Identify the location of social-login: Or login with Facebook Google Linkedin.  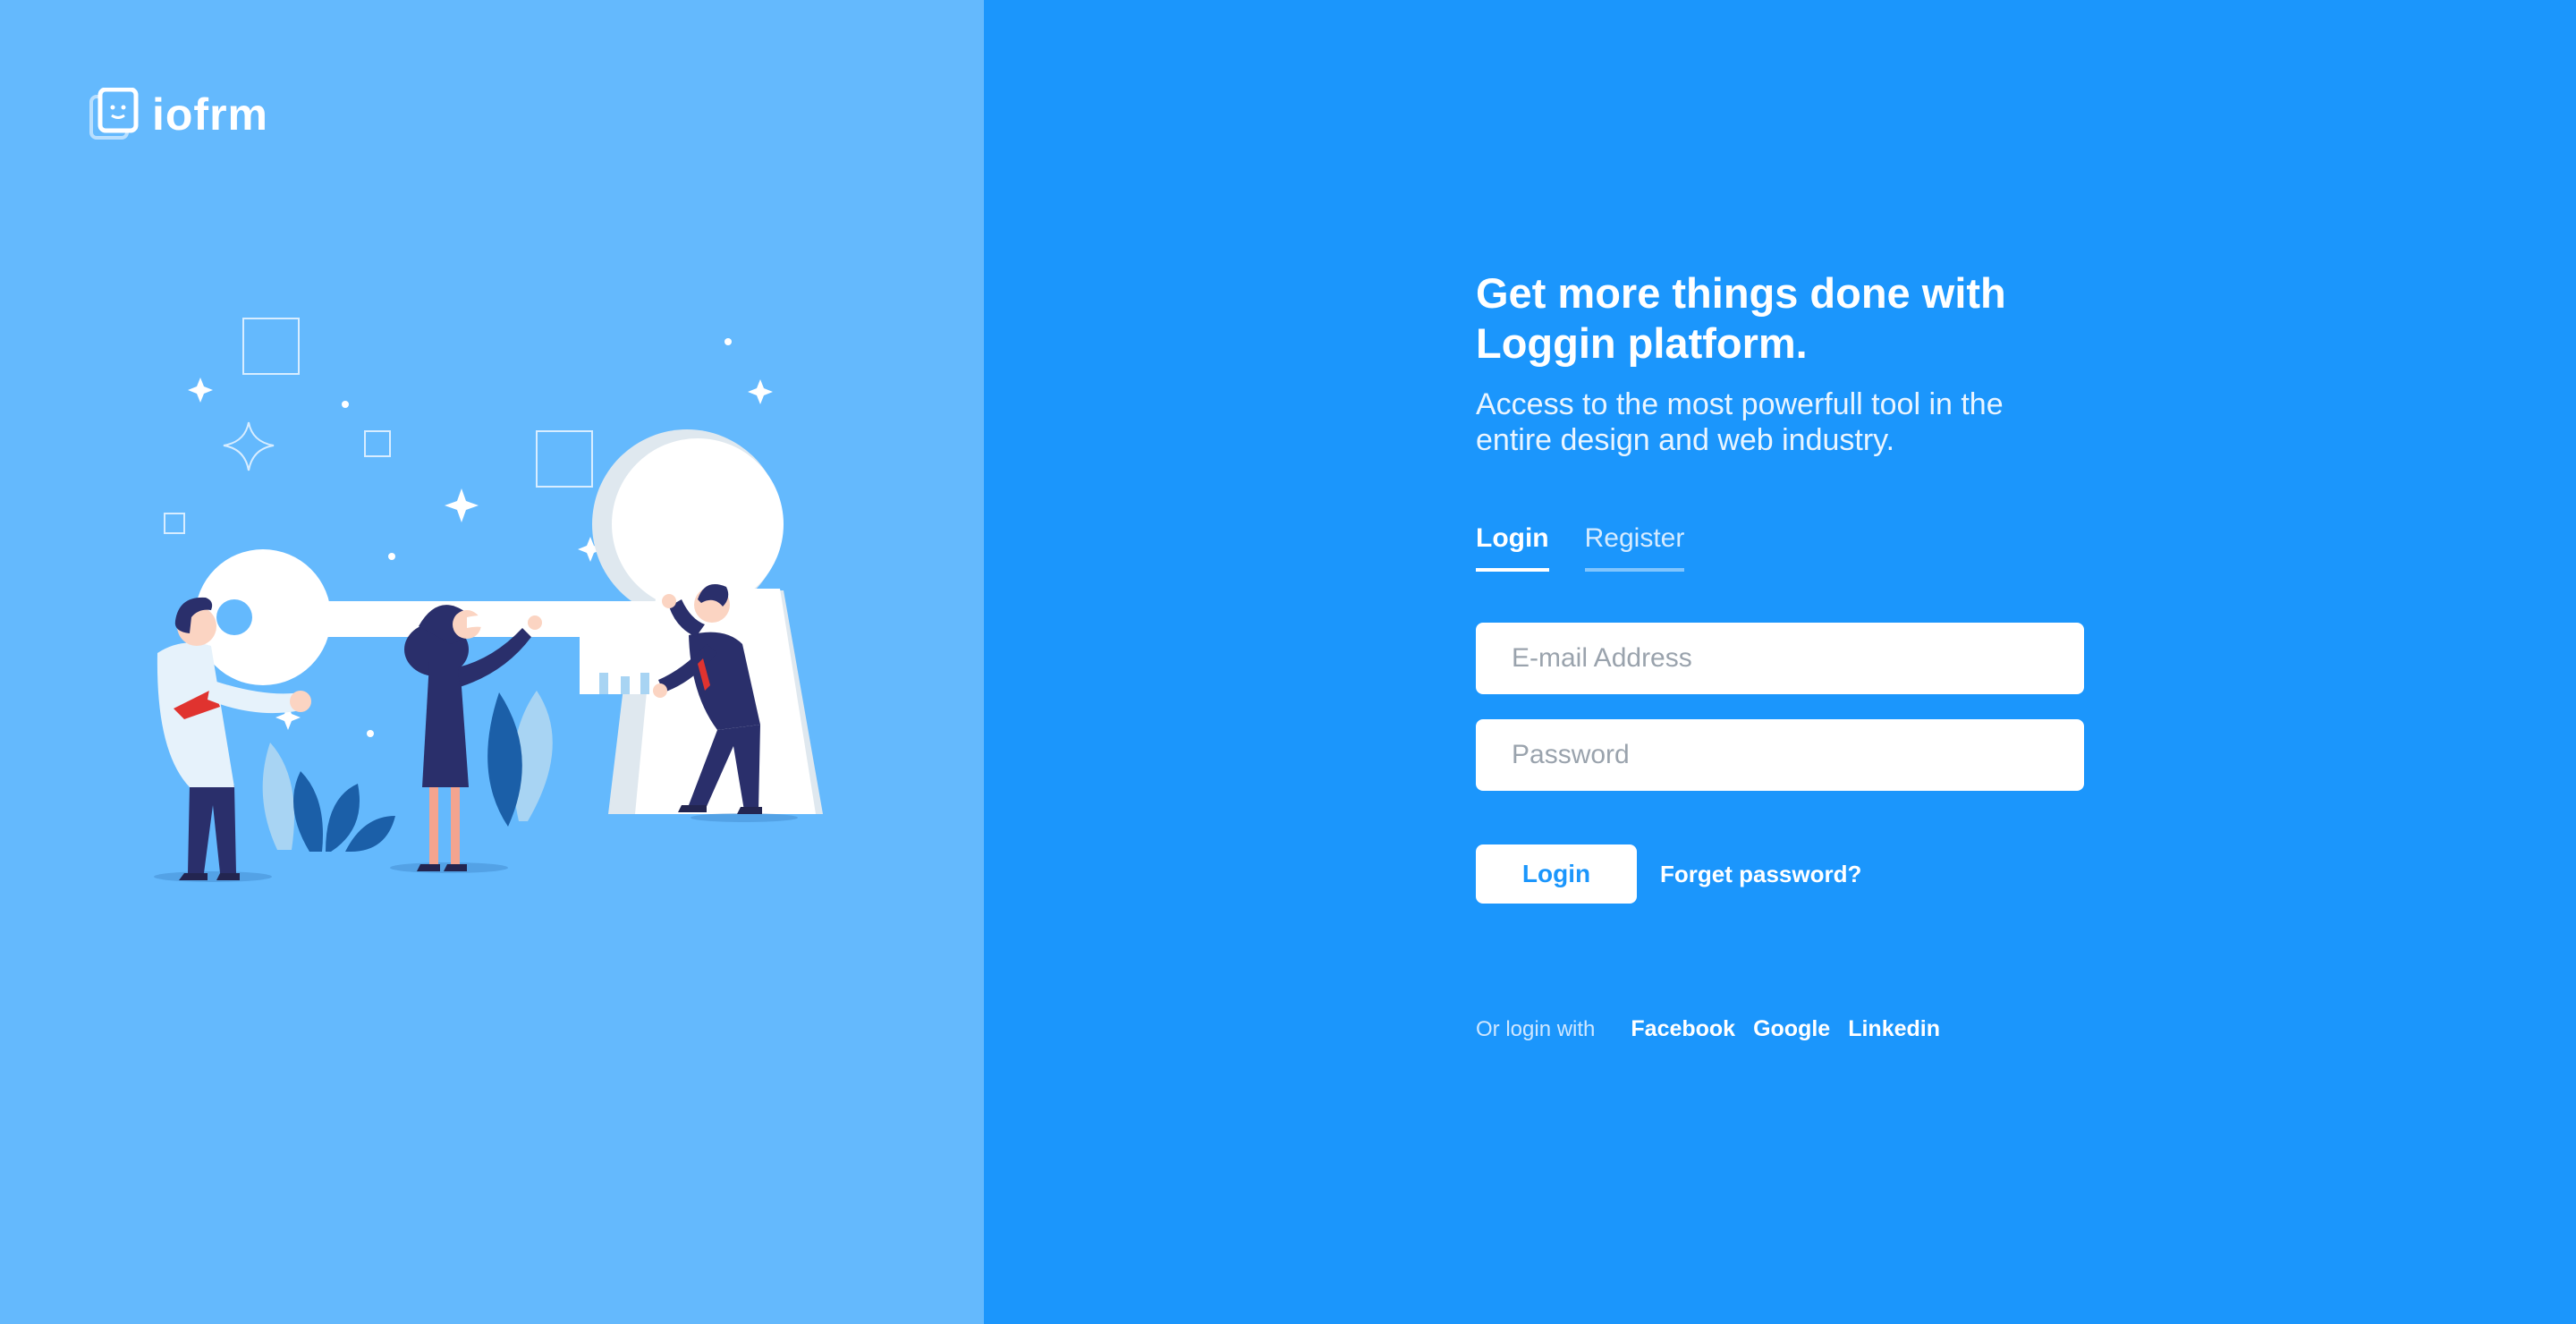
(1717, 1029).